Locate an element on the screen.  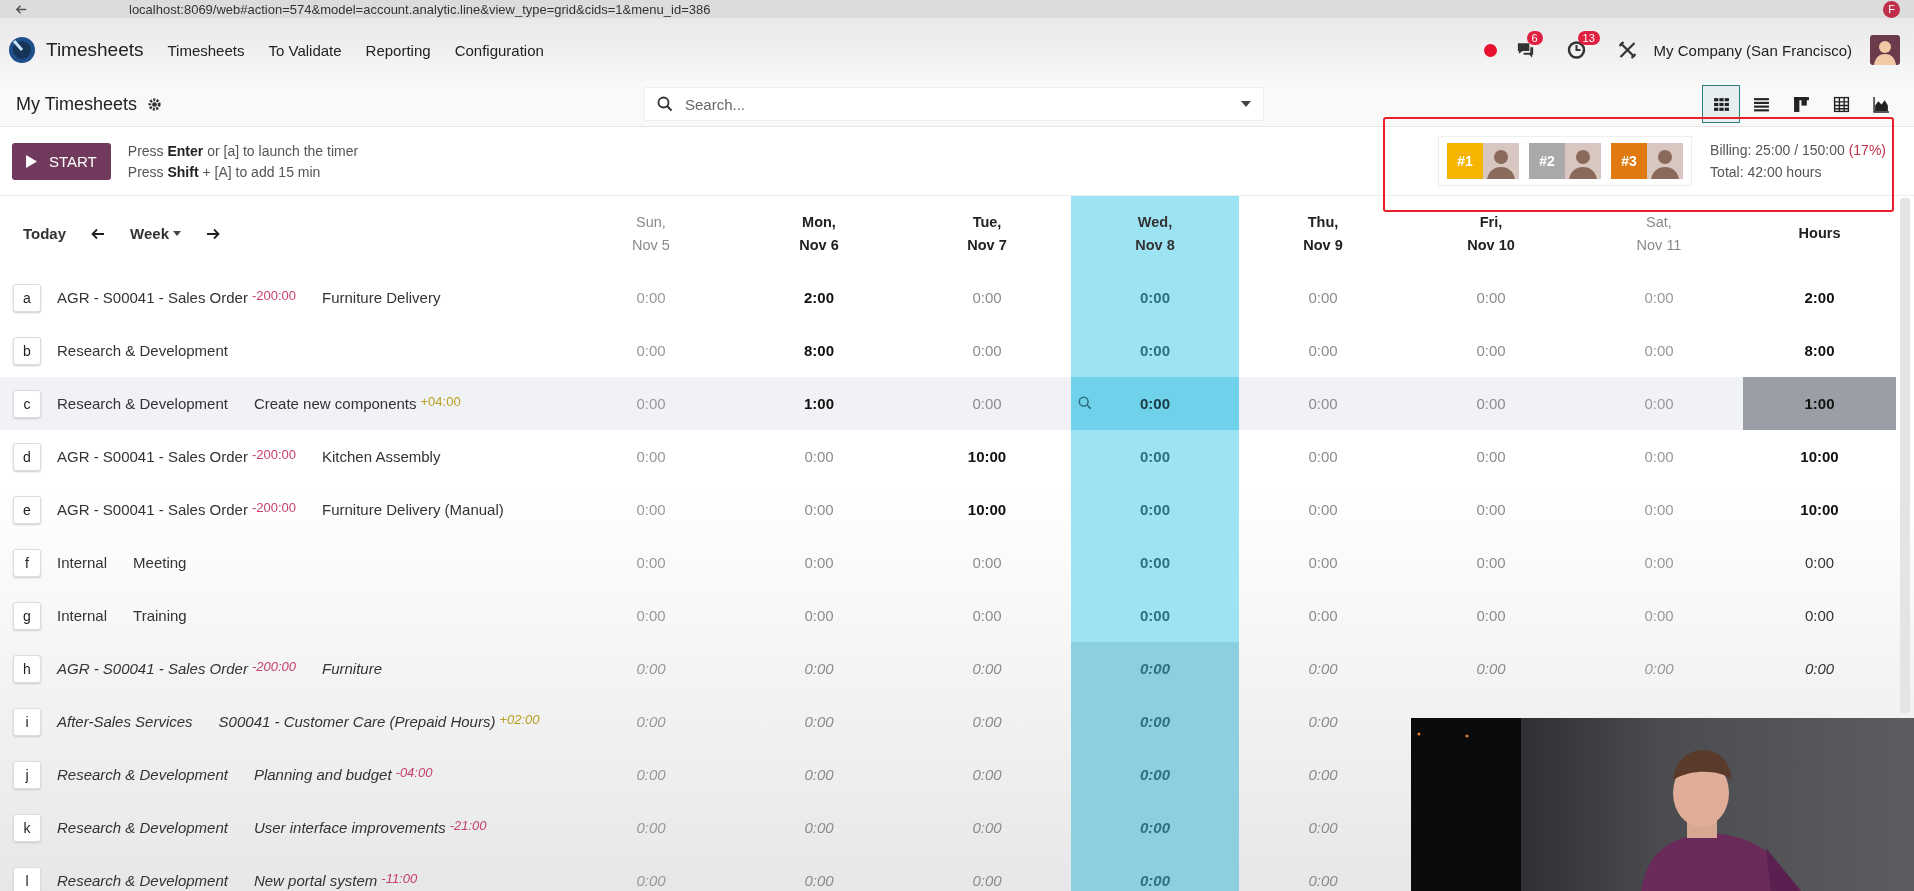
task-name: Furniture Delivery (Manual) is located at coordinates (413, 509).